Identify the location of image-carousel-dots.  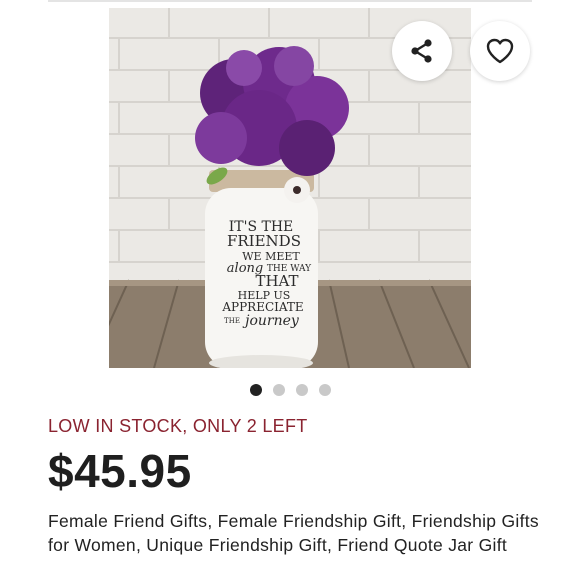
(290, 391).